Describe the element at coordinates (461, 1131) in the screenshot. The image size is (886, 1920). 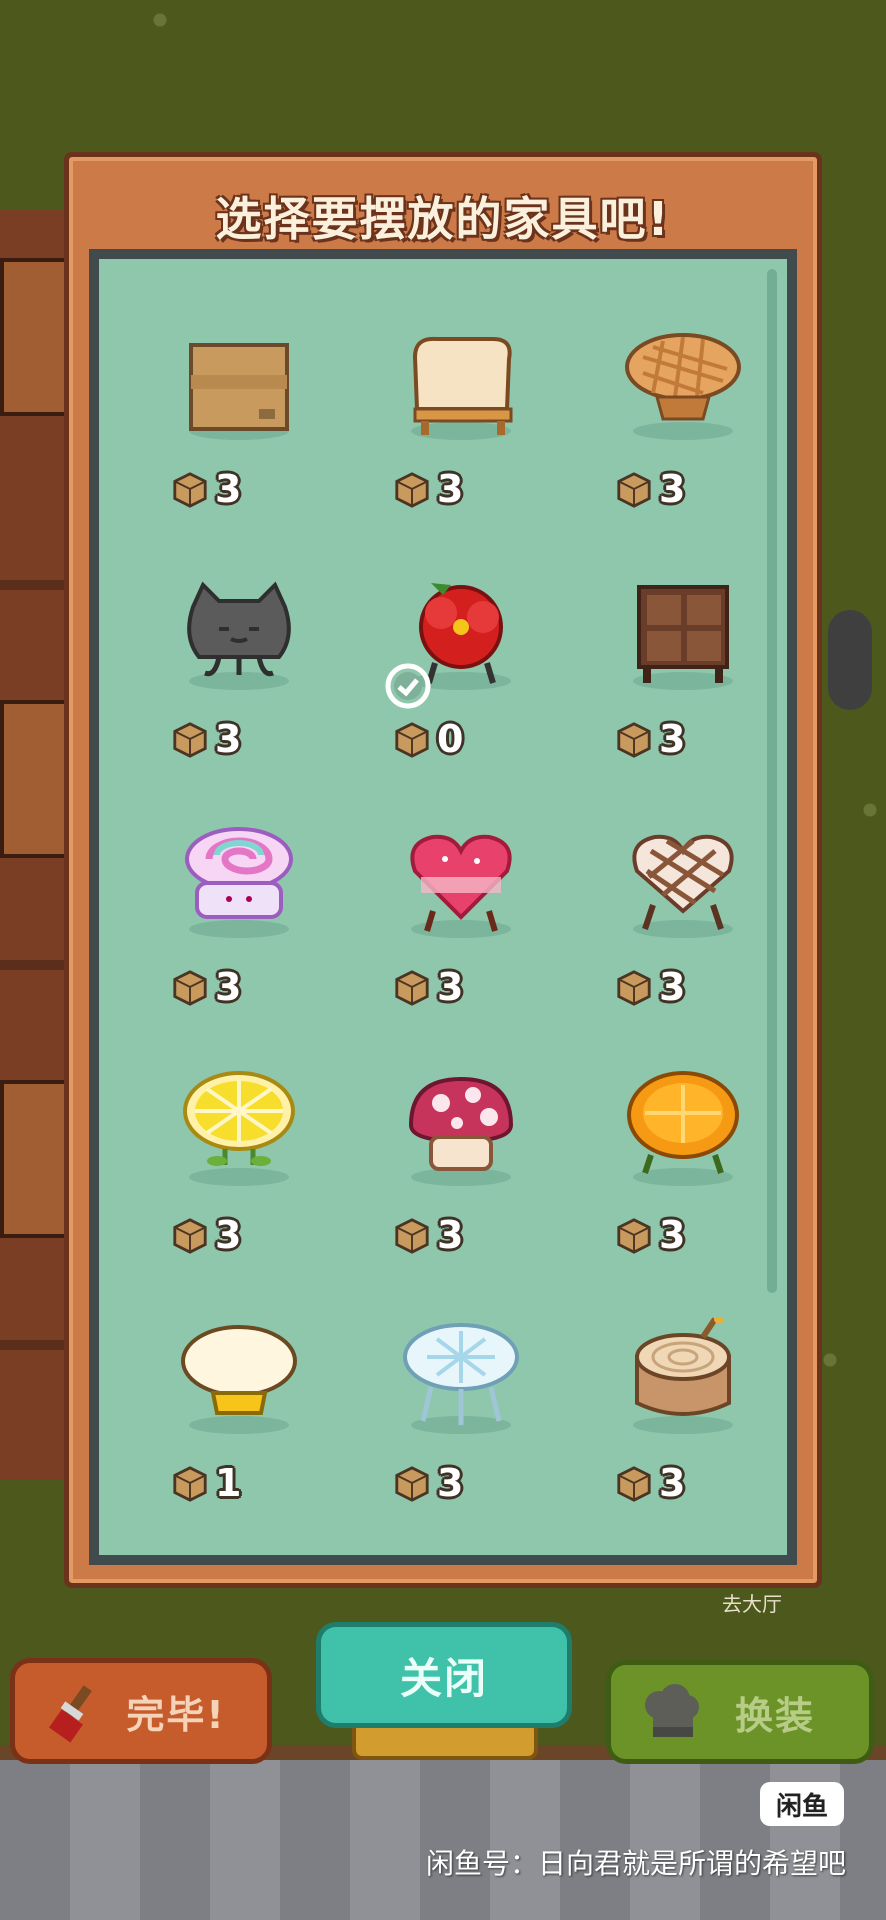
I see `mushroom-stool-icon` at that location.